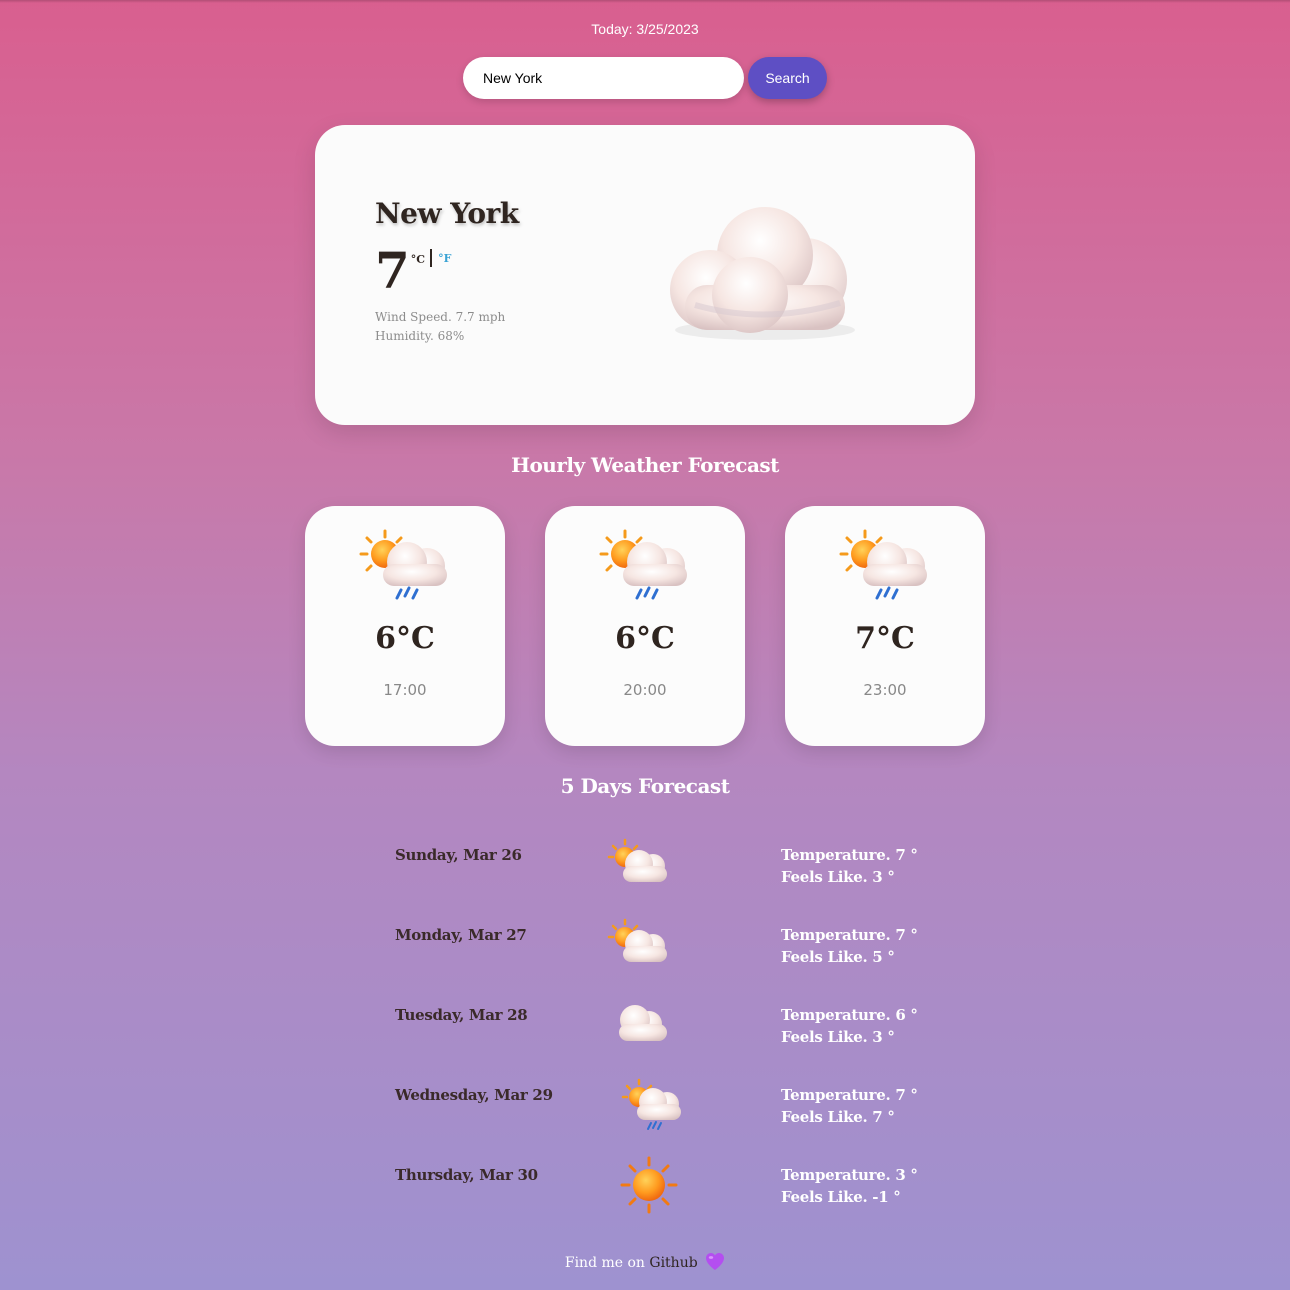 The width and height of the screenshot is (1290, 1290). What do you see at coordinates (885, 638) in the screenshot?
I see `hourly-temperature: 7°C` at bounding box center [885, 638].